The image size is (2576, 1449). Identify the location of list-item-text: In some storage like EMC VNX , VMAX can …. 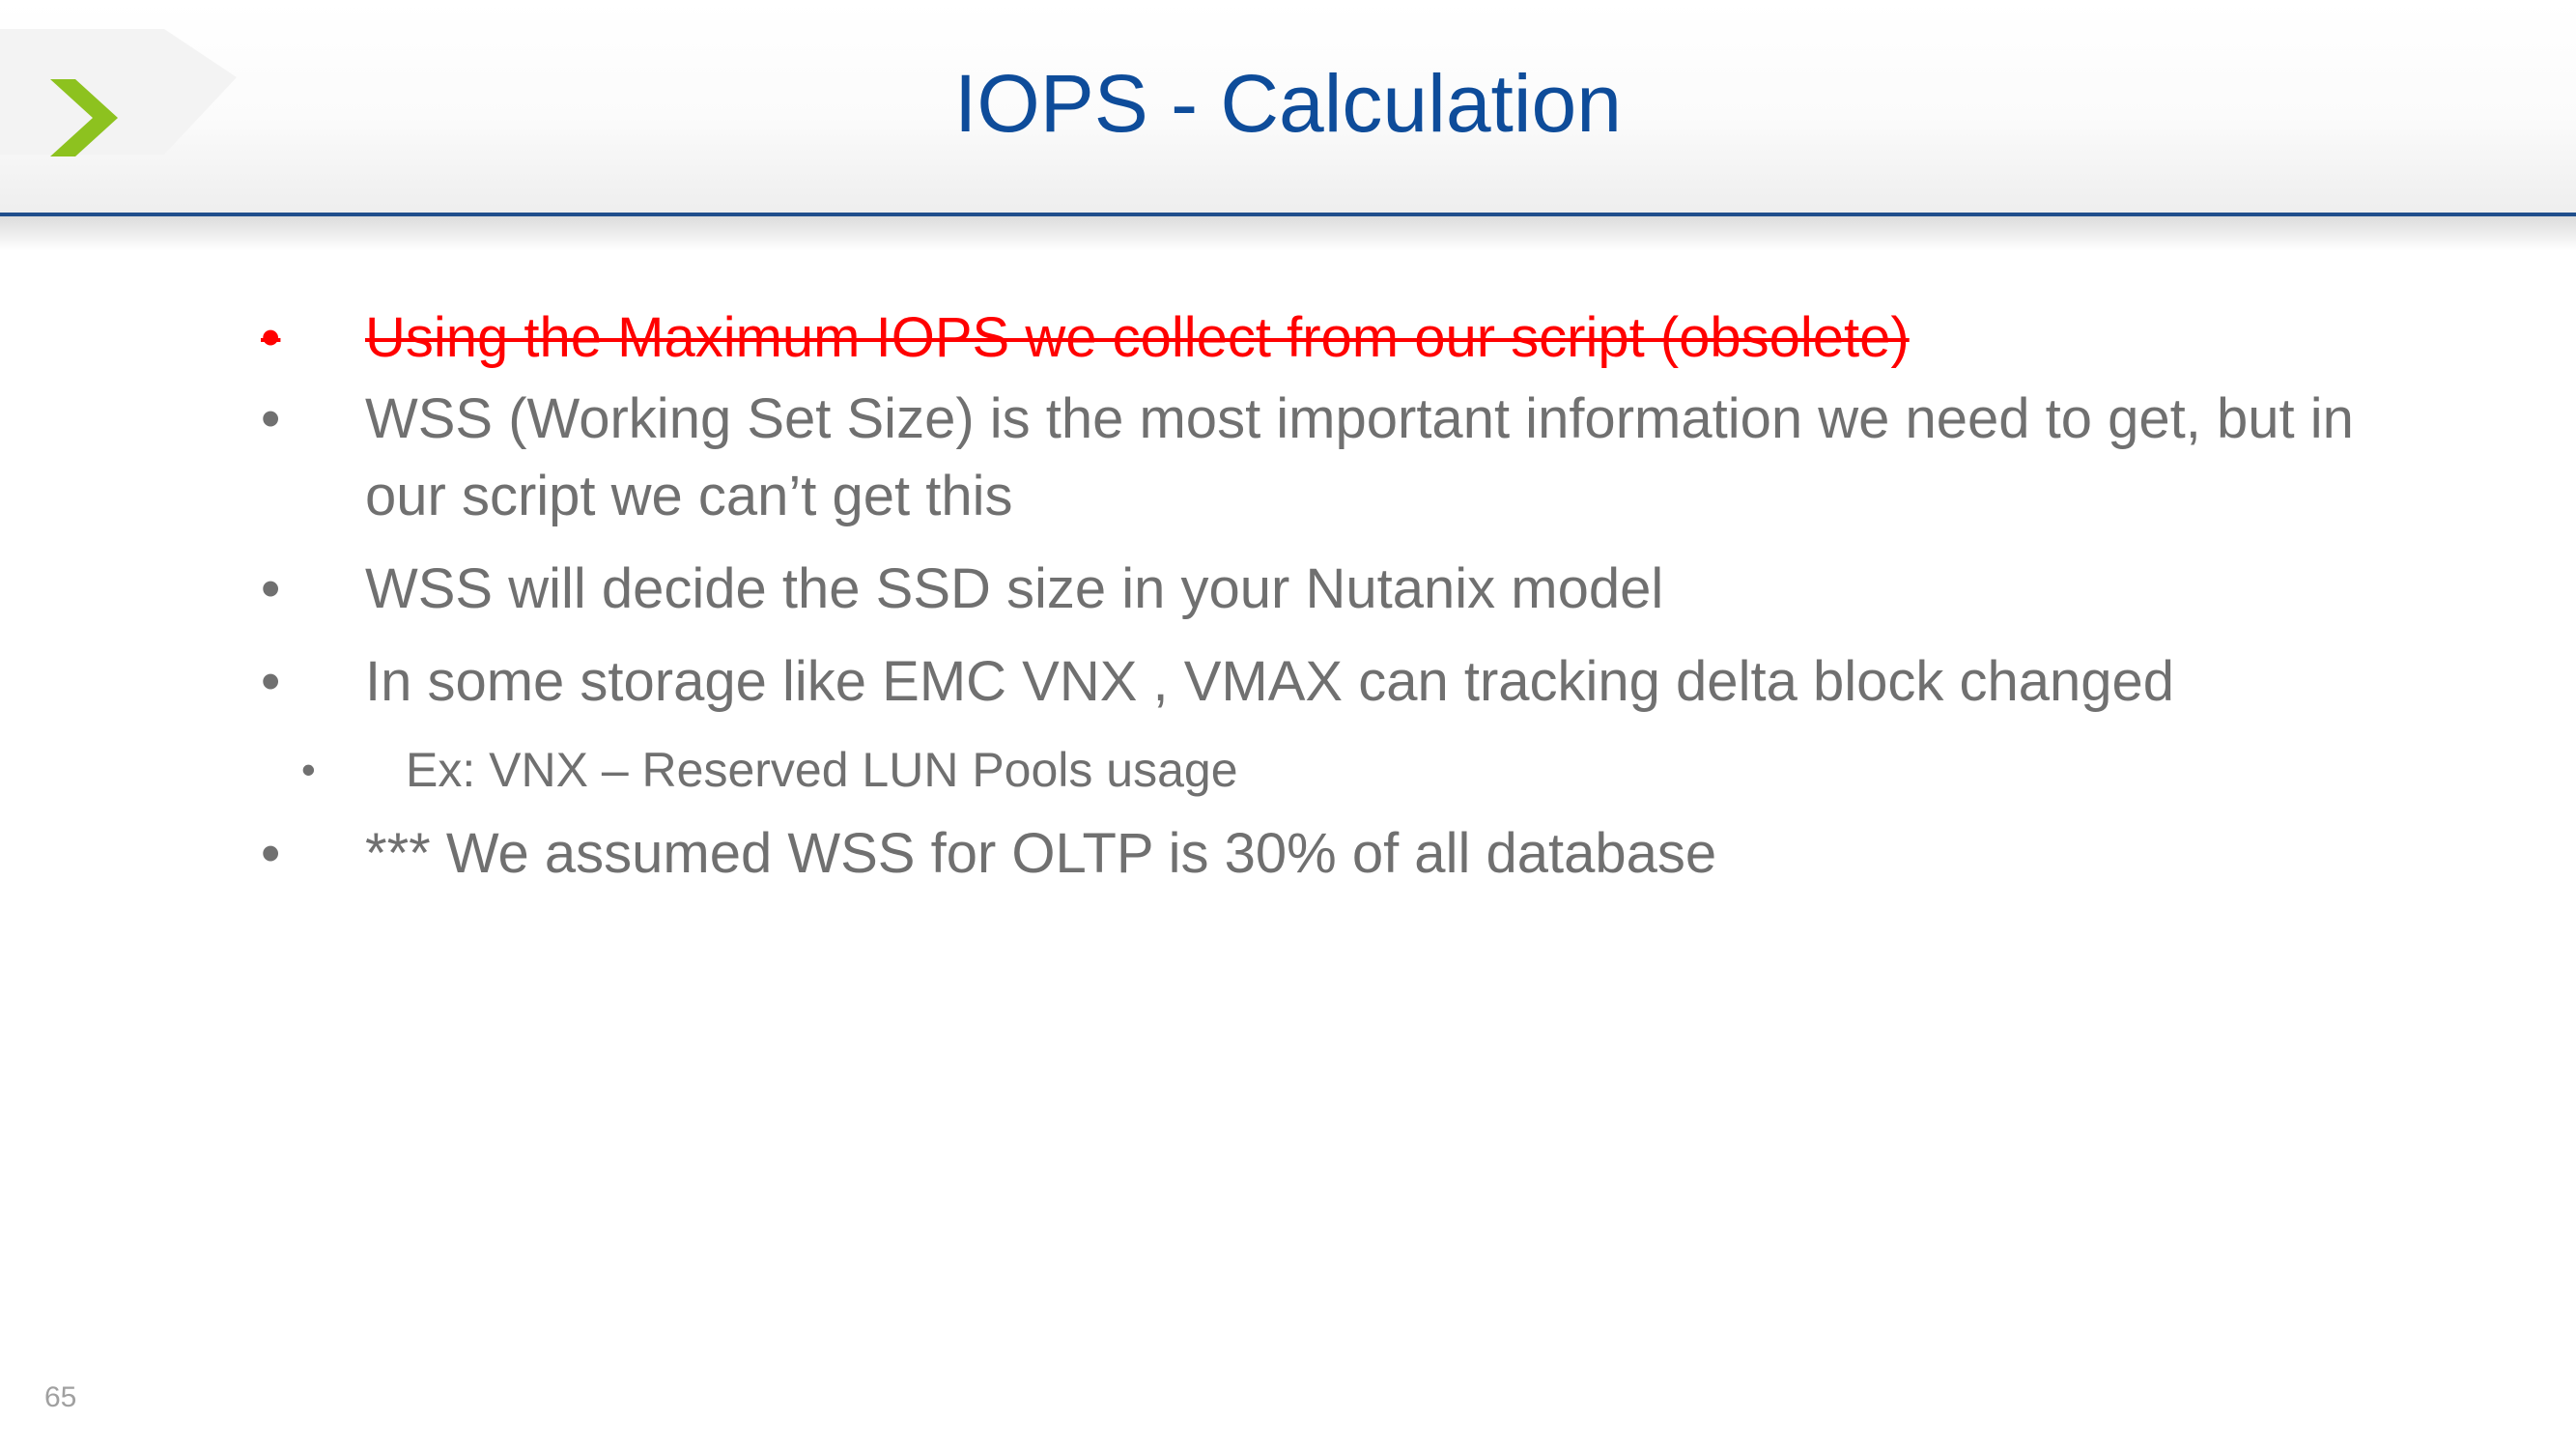
(1269, 681).